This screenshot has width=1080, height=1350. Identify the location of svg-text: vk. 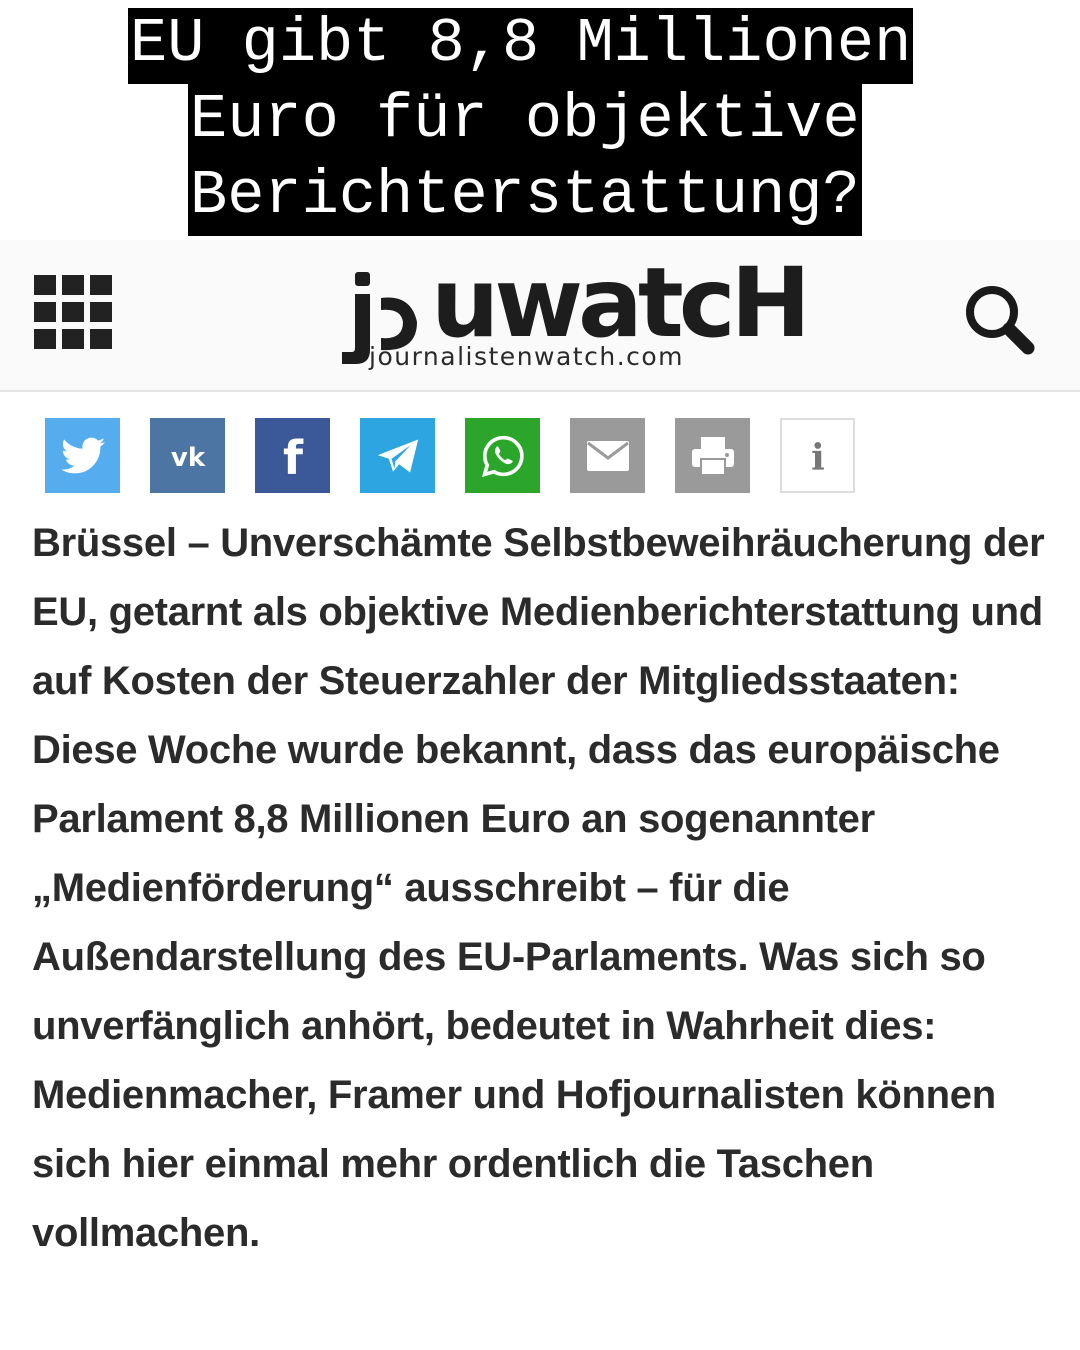
(187, 457).